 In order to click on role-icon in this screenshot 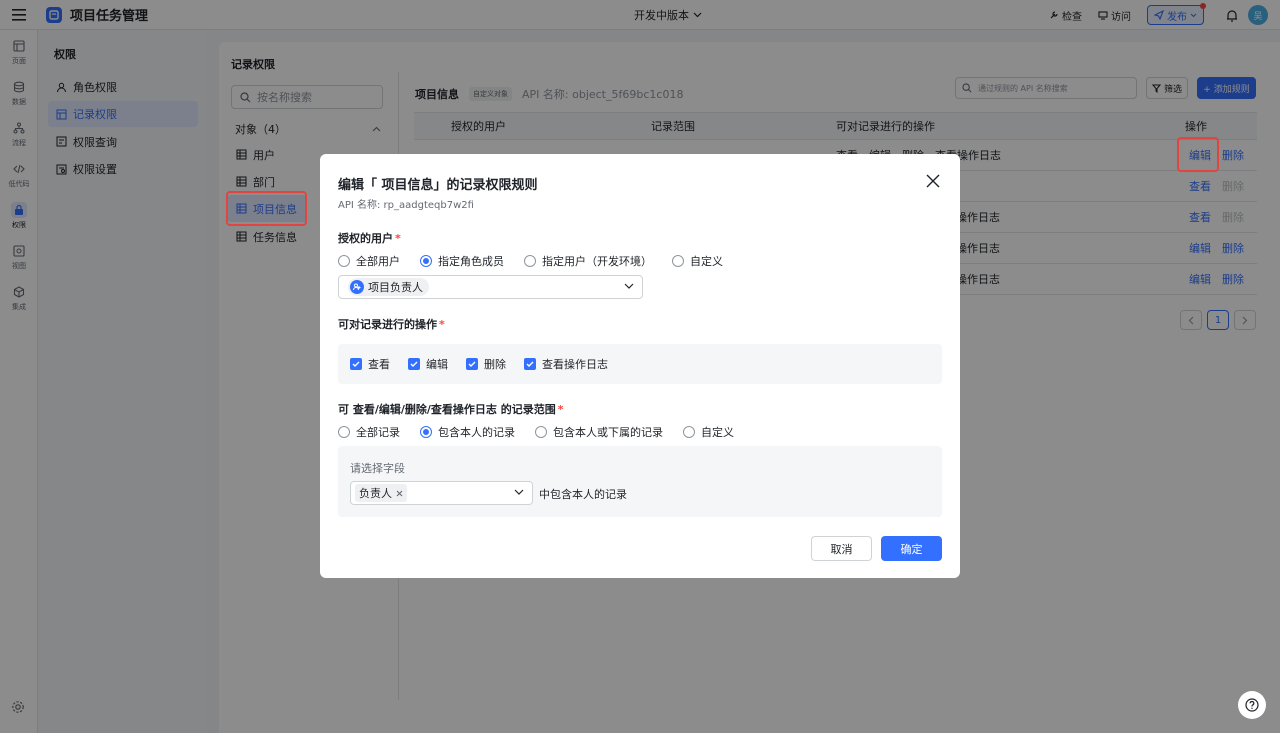, I will do `click(357, 287)`.